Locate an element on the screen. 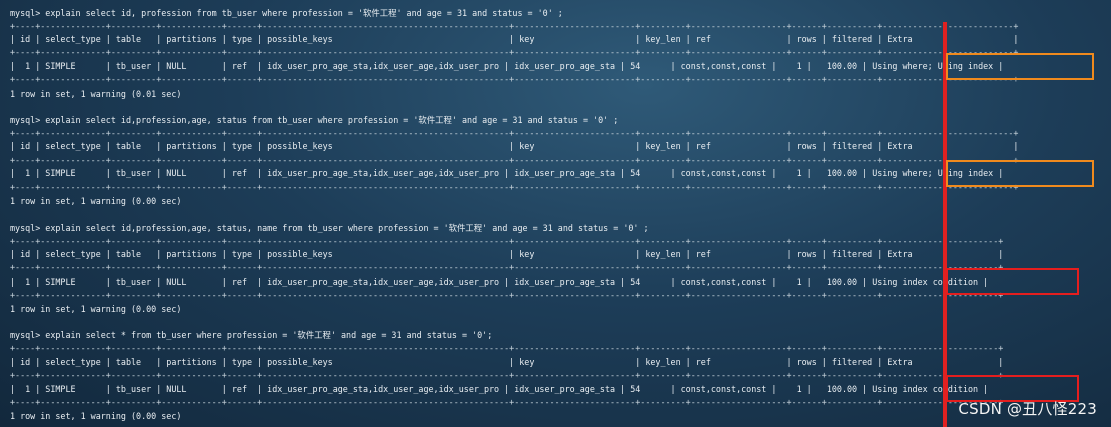  query-3-result: 1 row in set, 1 warning (0.00 sec) is located at coordinates (96, 309).